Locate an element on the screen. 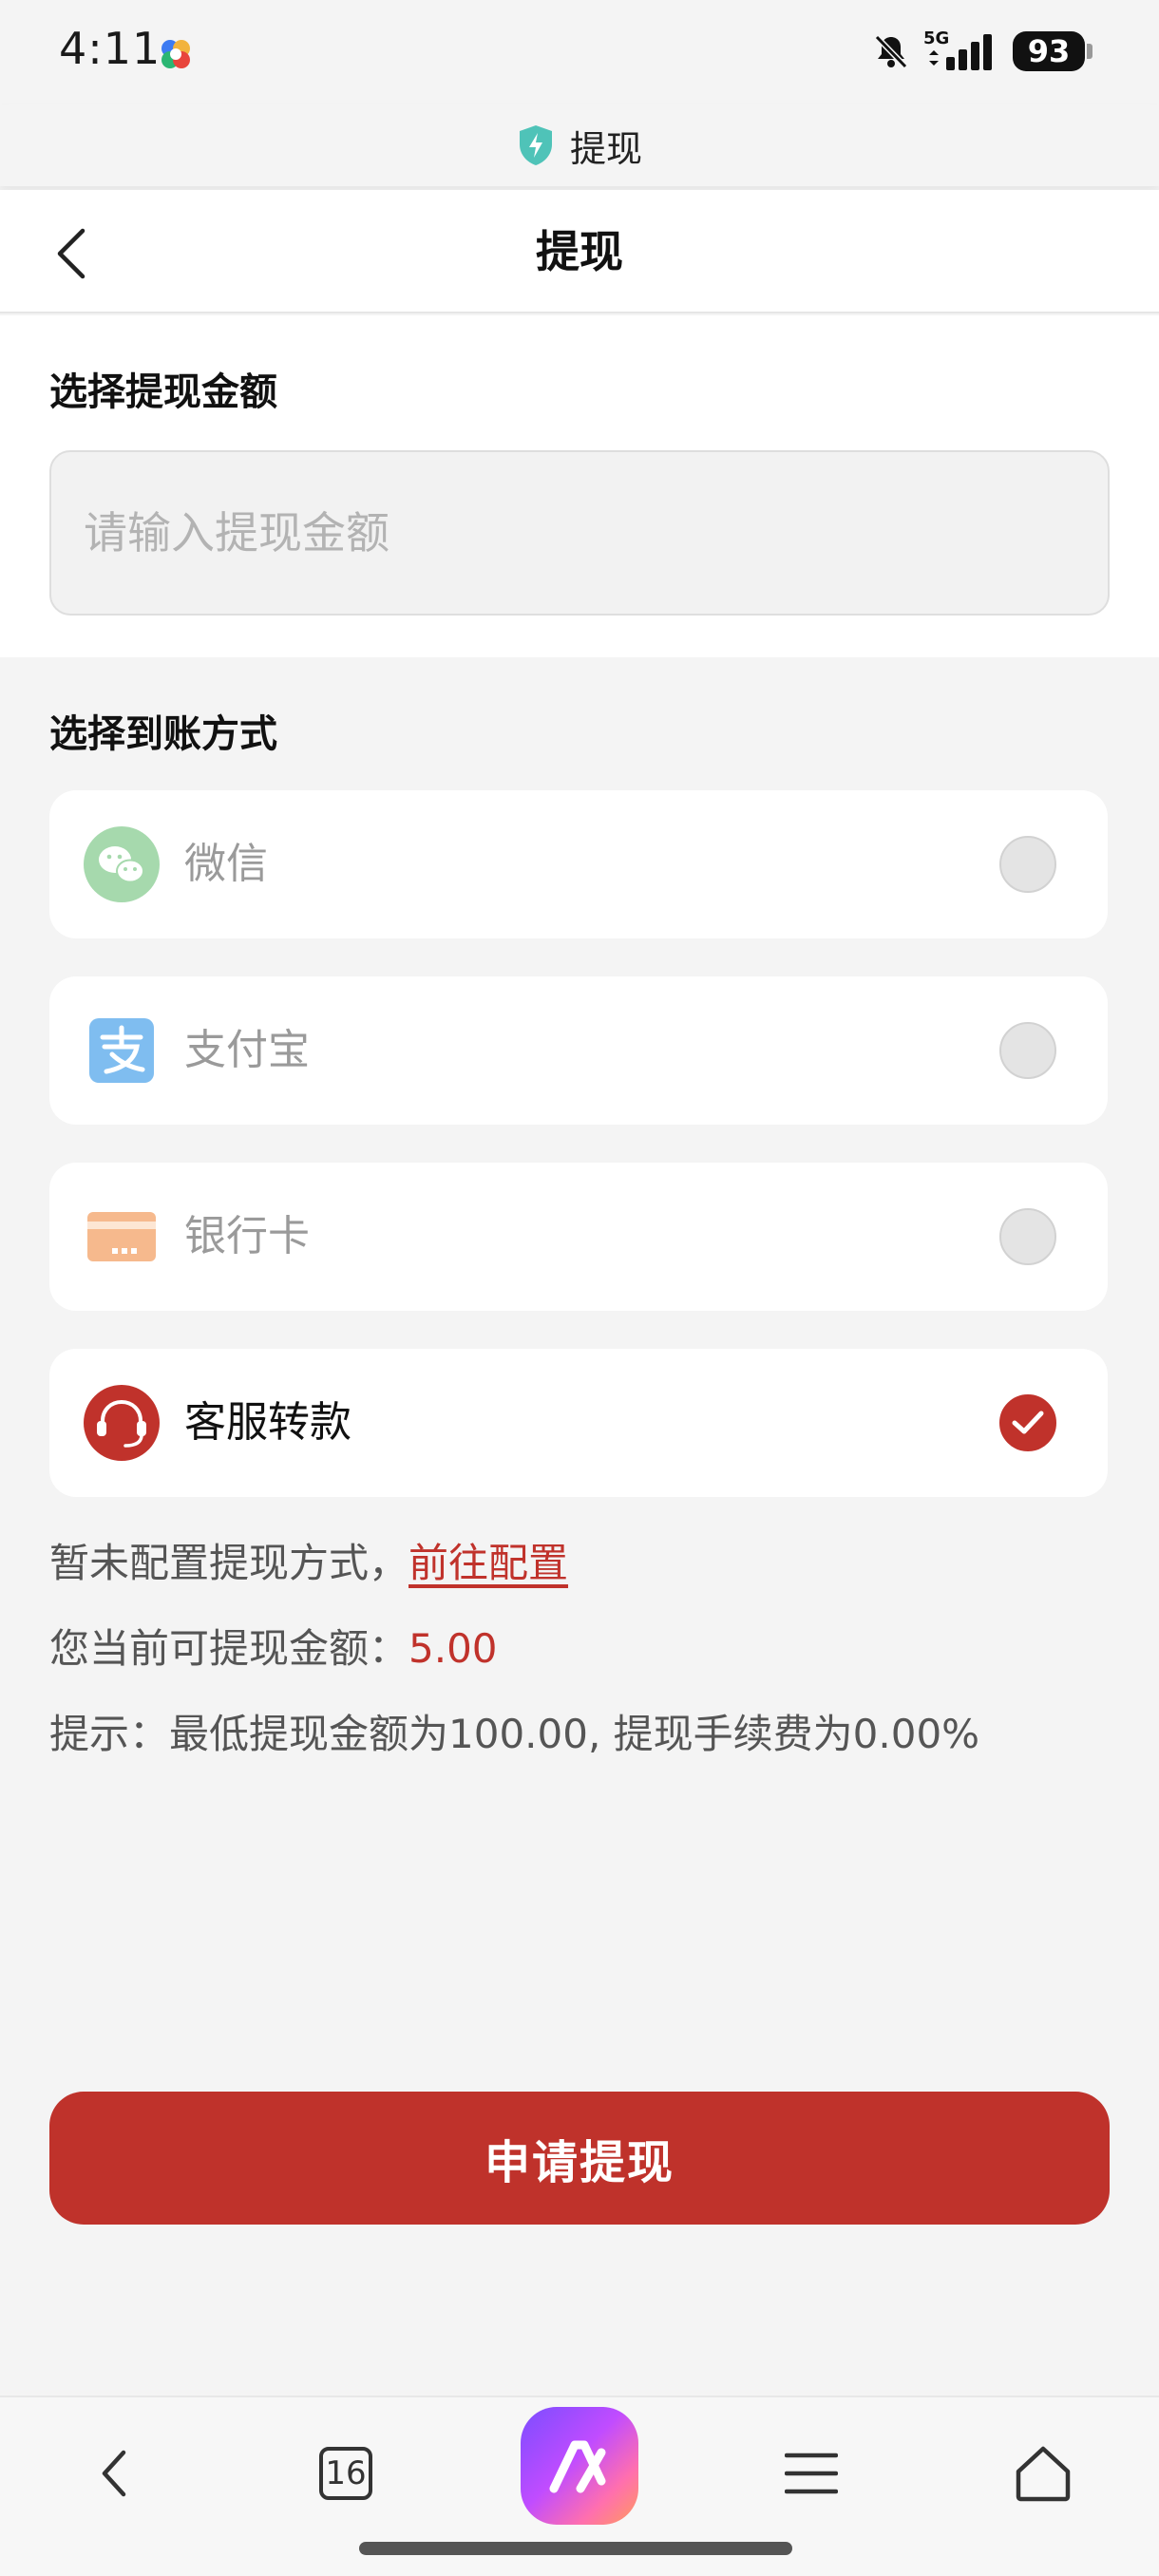 This screenshot has height=2576, width=1159. menu-button is located at coordinates (811, 2473).